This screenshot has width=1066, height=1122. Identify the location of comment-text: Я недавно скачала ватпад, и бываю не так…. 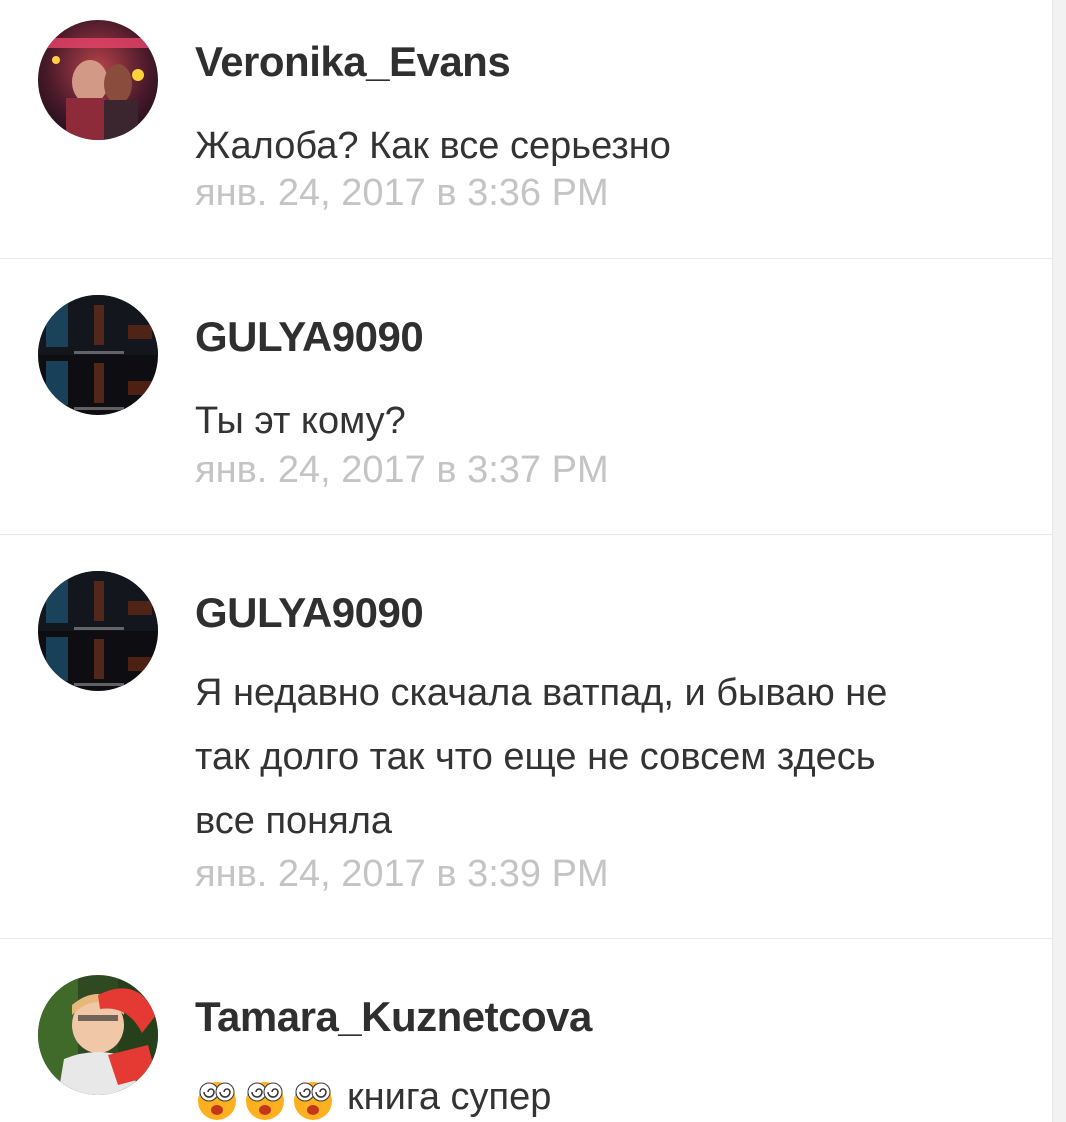
(595, 757).